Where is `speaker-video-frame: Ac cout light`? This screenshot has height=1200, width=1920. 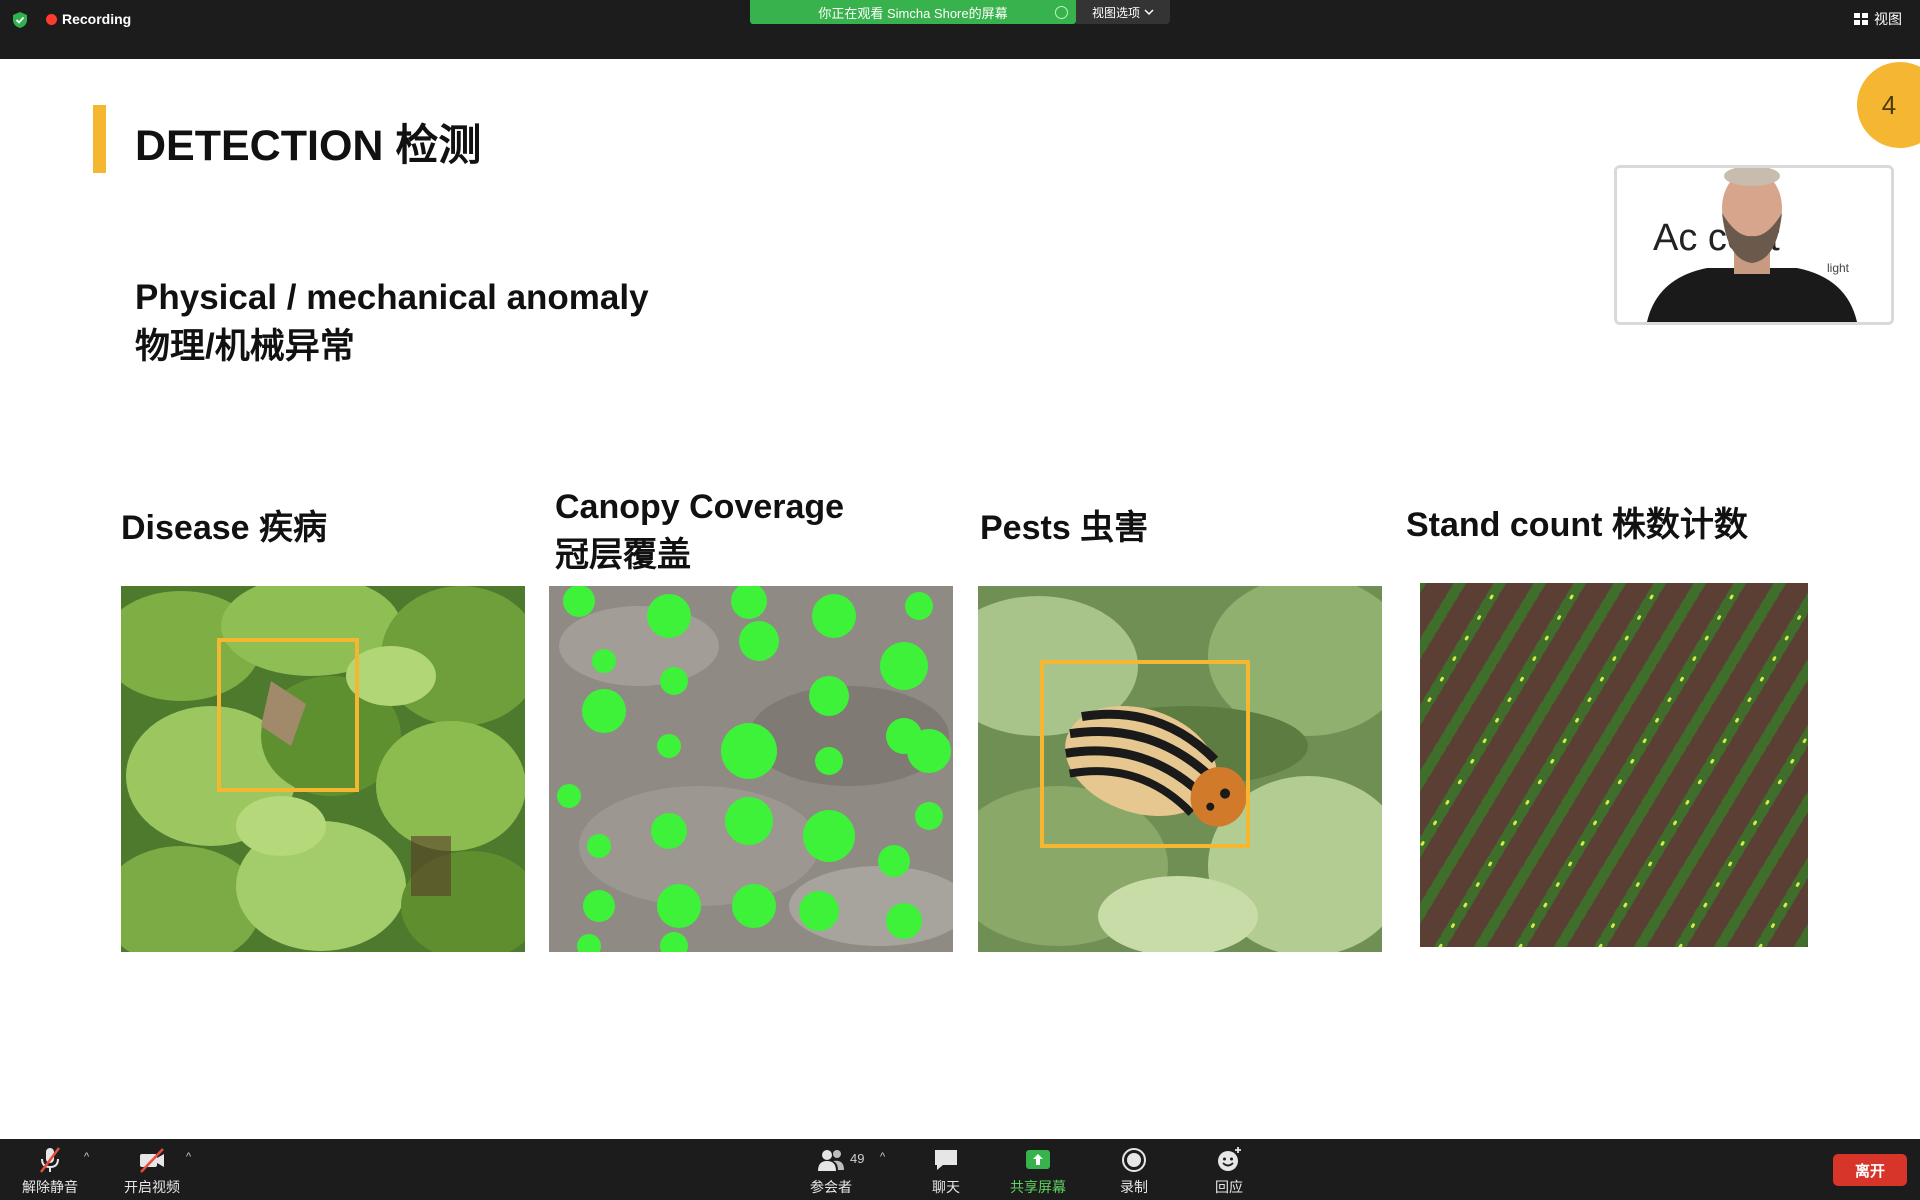
speaker-video-frame: Ac cout light is located at coordinates (1754, 245).